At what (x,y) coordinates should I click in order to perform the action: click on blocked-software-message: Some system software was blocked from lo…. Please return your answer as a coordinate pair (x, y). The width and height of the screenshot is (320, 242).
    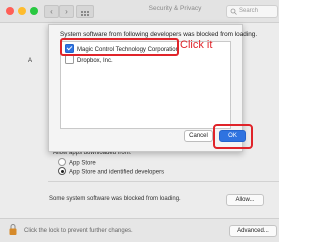
    Looking at the image, I should click on (115, 199).